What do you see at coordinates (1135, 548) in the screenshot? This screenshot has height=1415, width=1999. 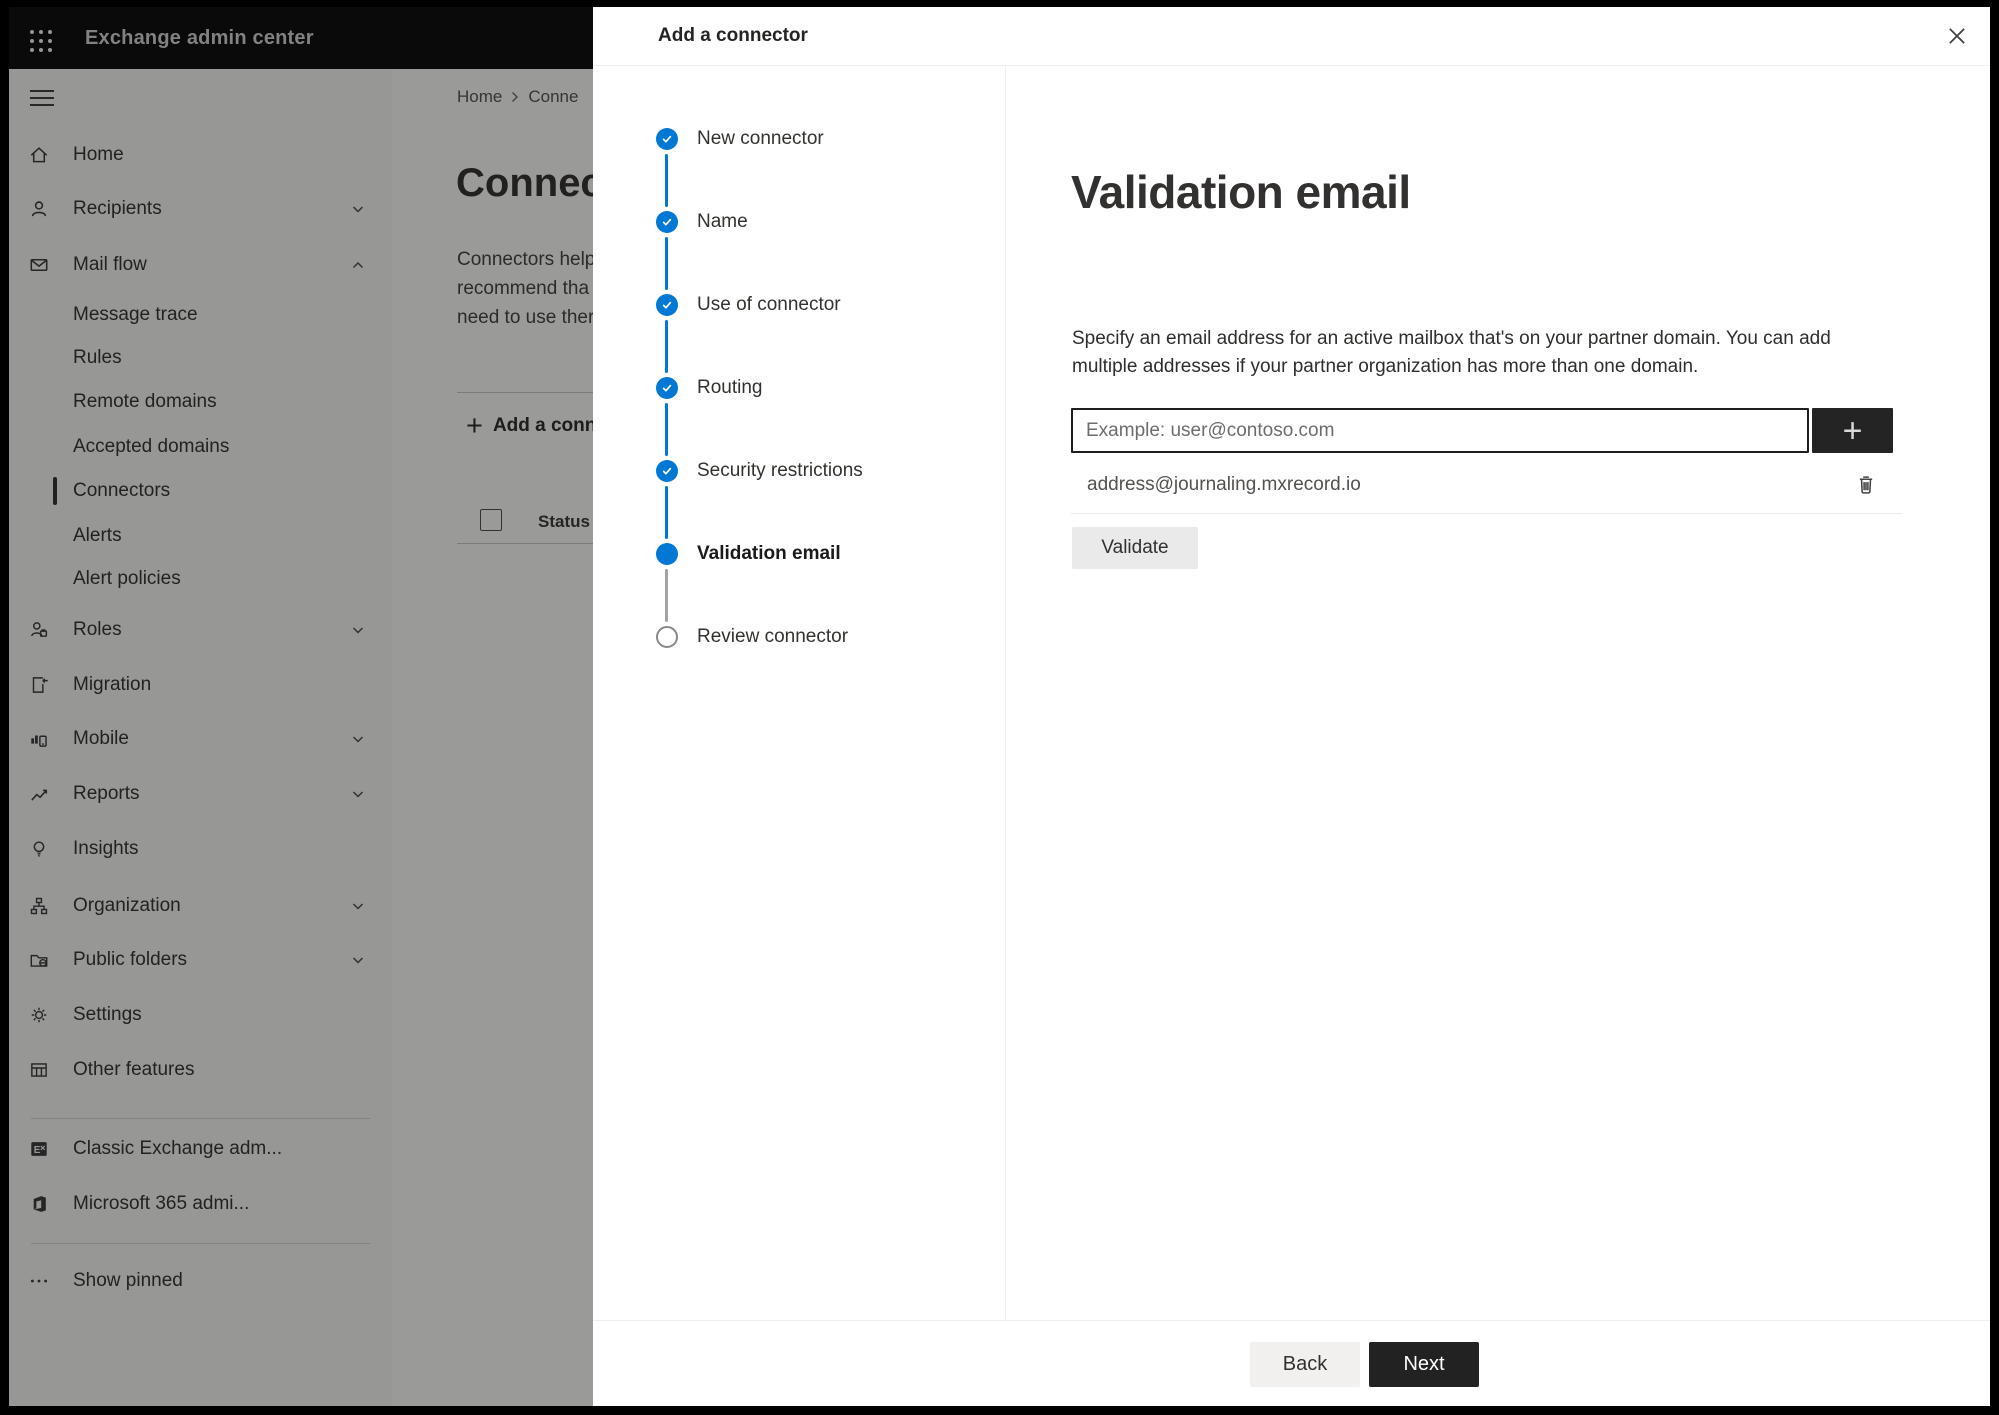 I see `validate-button: Validate` at bounding box center [1135, 548].